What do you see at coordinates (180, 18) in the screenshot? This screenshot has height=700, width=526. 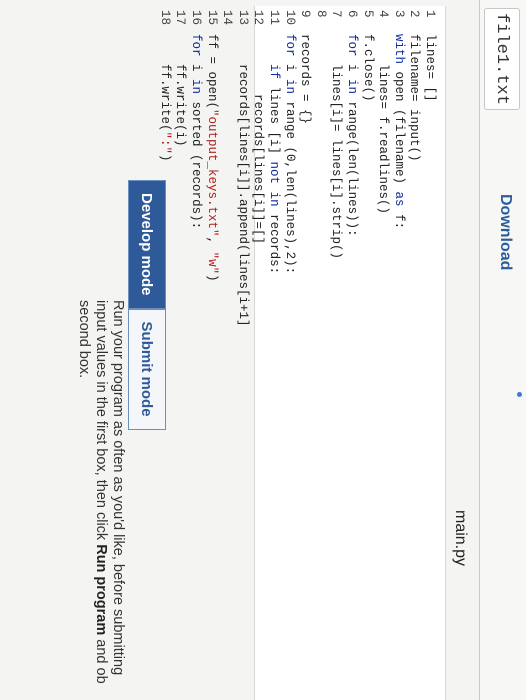 I see `line-number: 17` at bounding box center [180, 18].